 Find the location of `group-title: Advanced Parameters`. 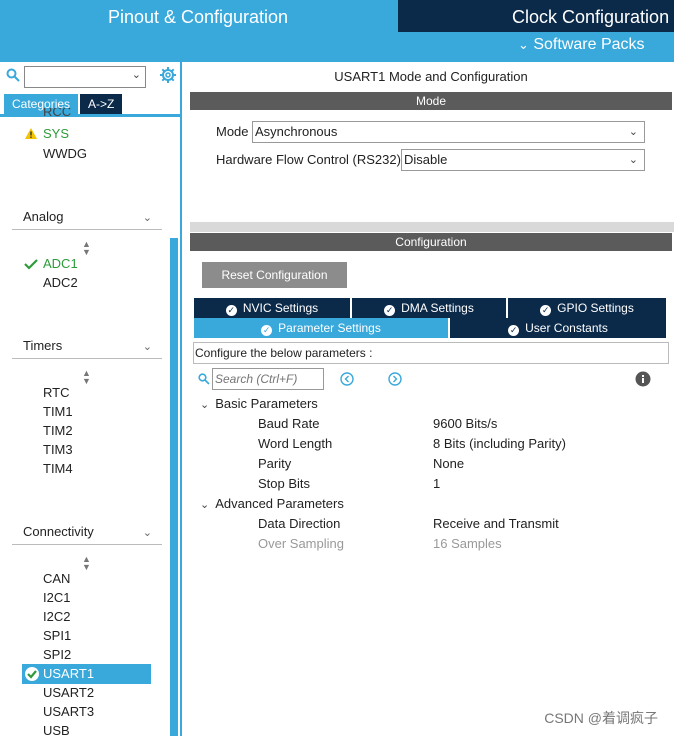

group-title: Advanced Parameters is located at coordinates (279, 503).